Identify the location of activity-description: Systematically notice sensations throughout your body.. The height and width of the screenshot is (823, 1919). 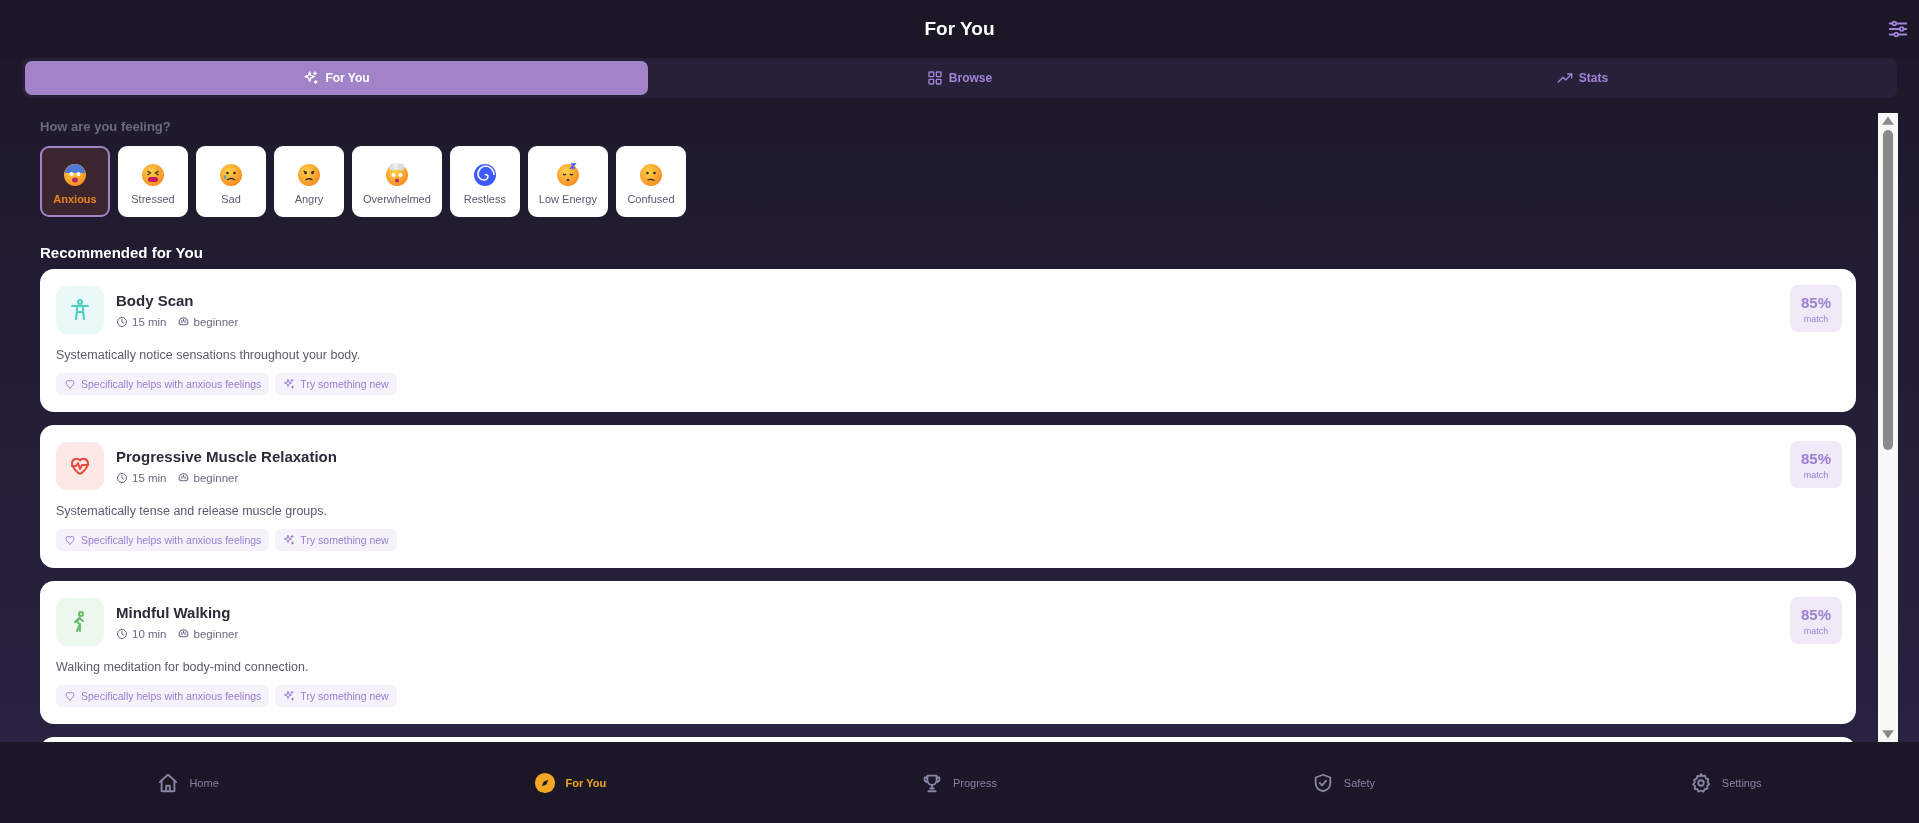
(209, 355).